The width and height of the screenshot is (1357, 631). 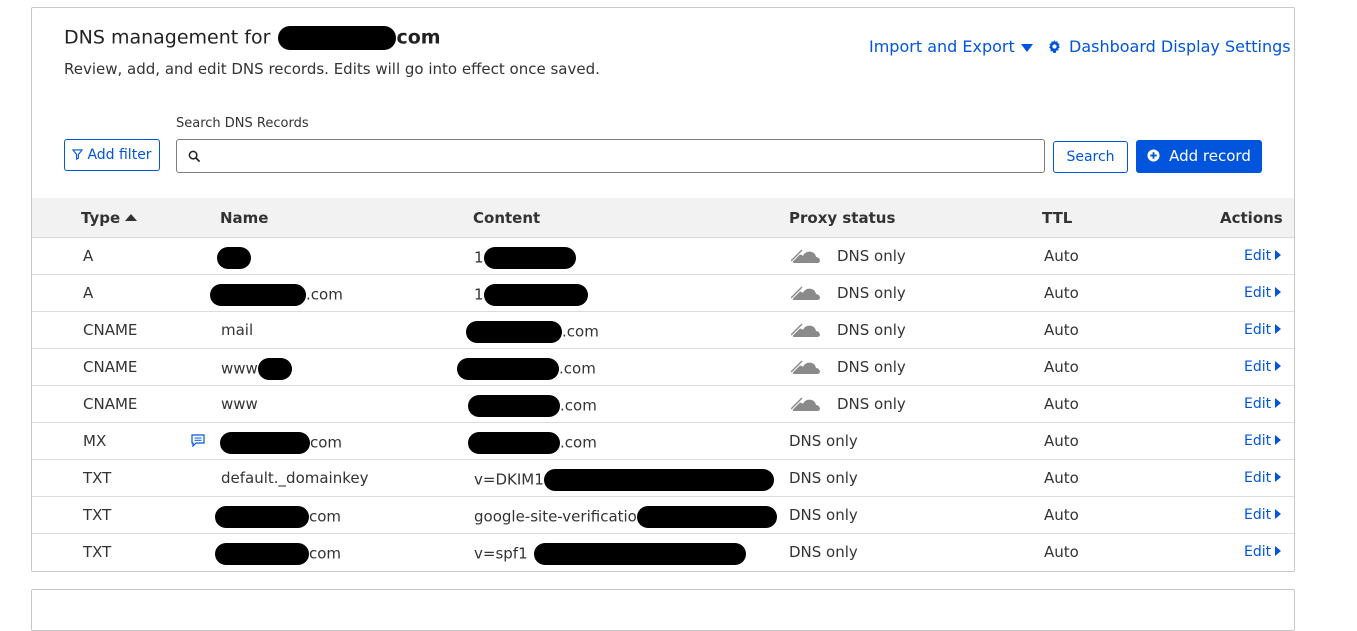 I want to click on column-type: Type, so click(x=109, y=218).